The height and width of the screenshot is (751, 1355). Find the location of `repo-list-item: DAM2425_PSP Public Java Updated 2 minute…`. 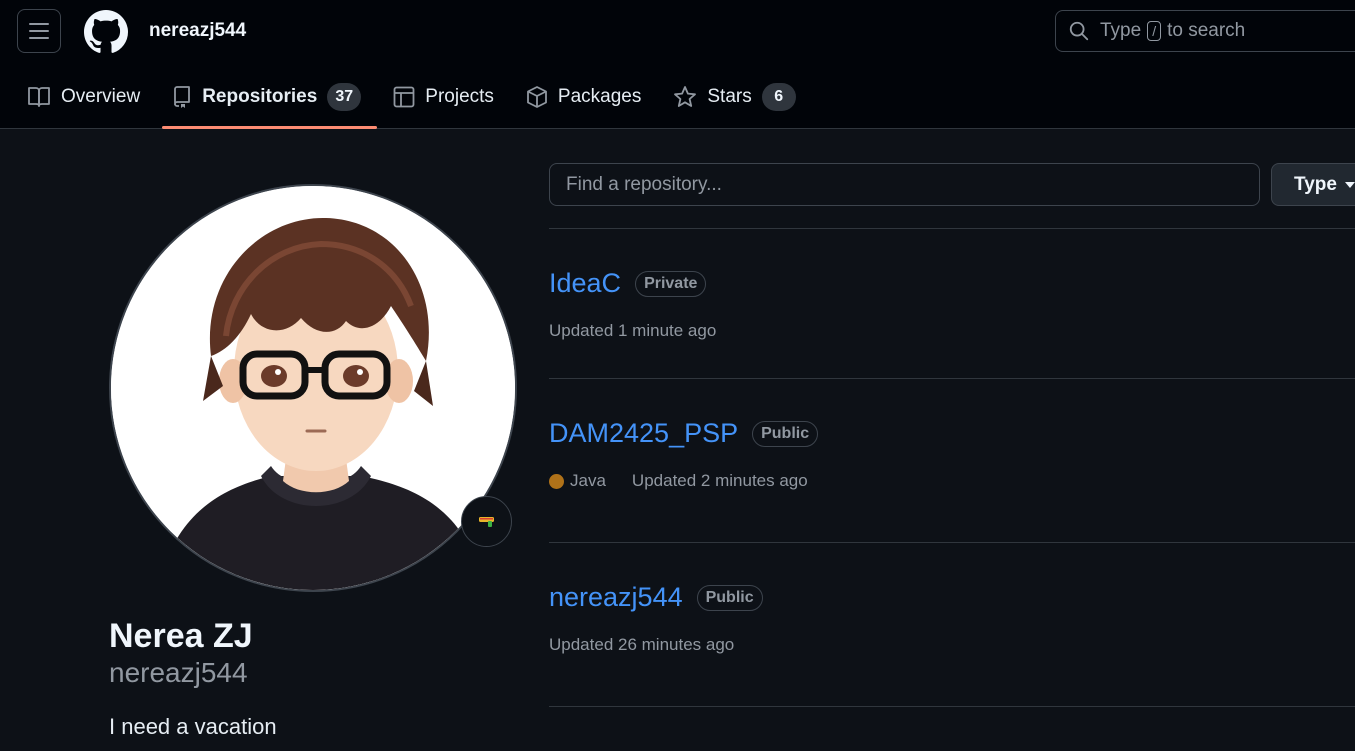

repo-list-item: DAM2425_PSP Public Java Updated 2 minute… is located at coordinates (952, 454).